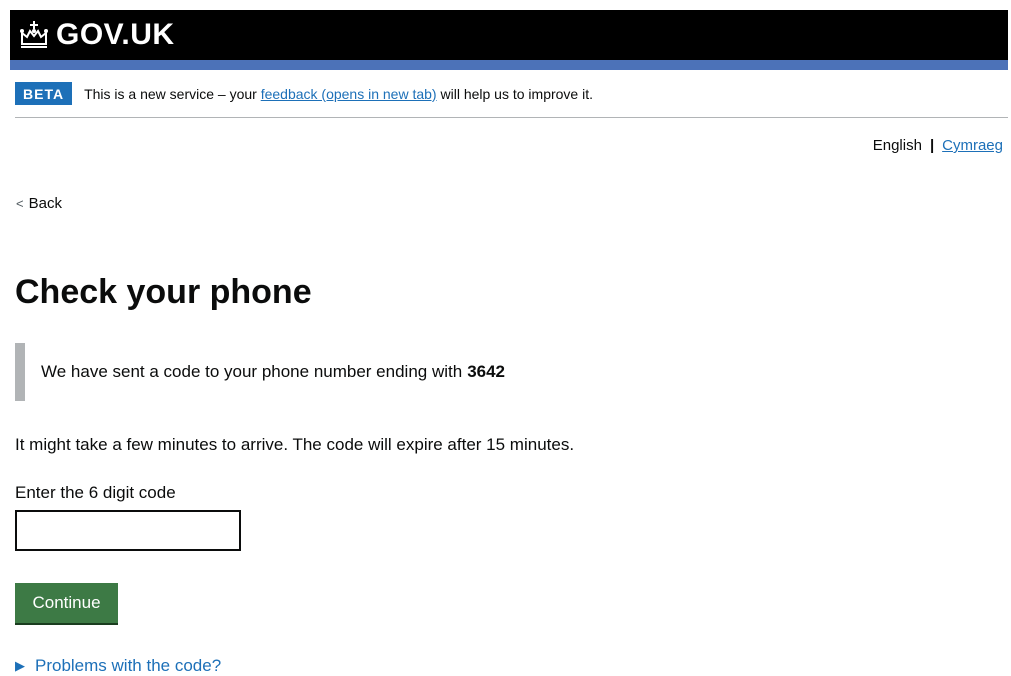 Image resolution: width=1011 pixels, height=676 pixels. I want to click on feedback-link: feedback (opens in new tab), so click(349, 94).